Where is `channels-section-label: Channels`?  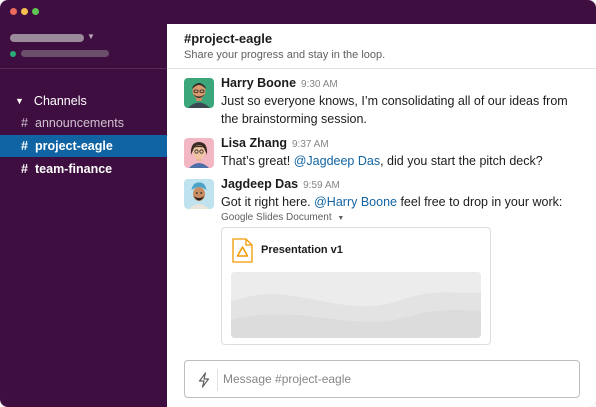 channels-section-label: Channels is located at coordinates (60, 101).